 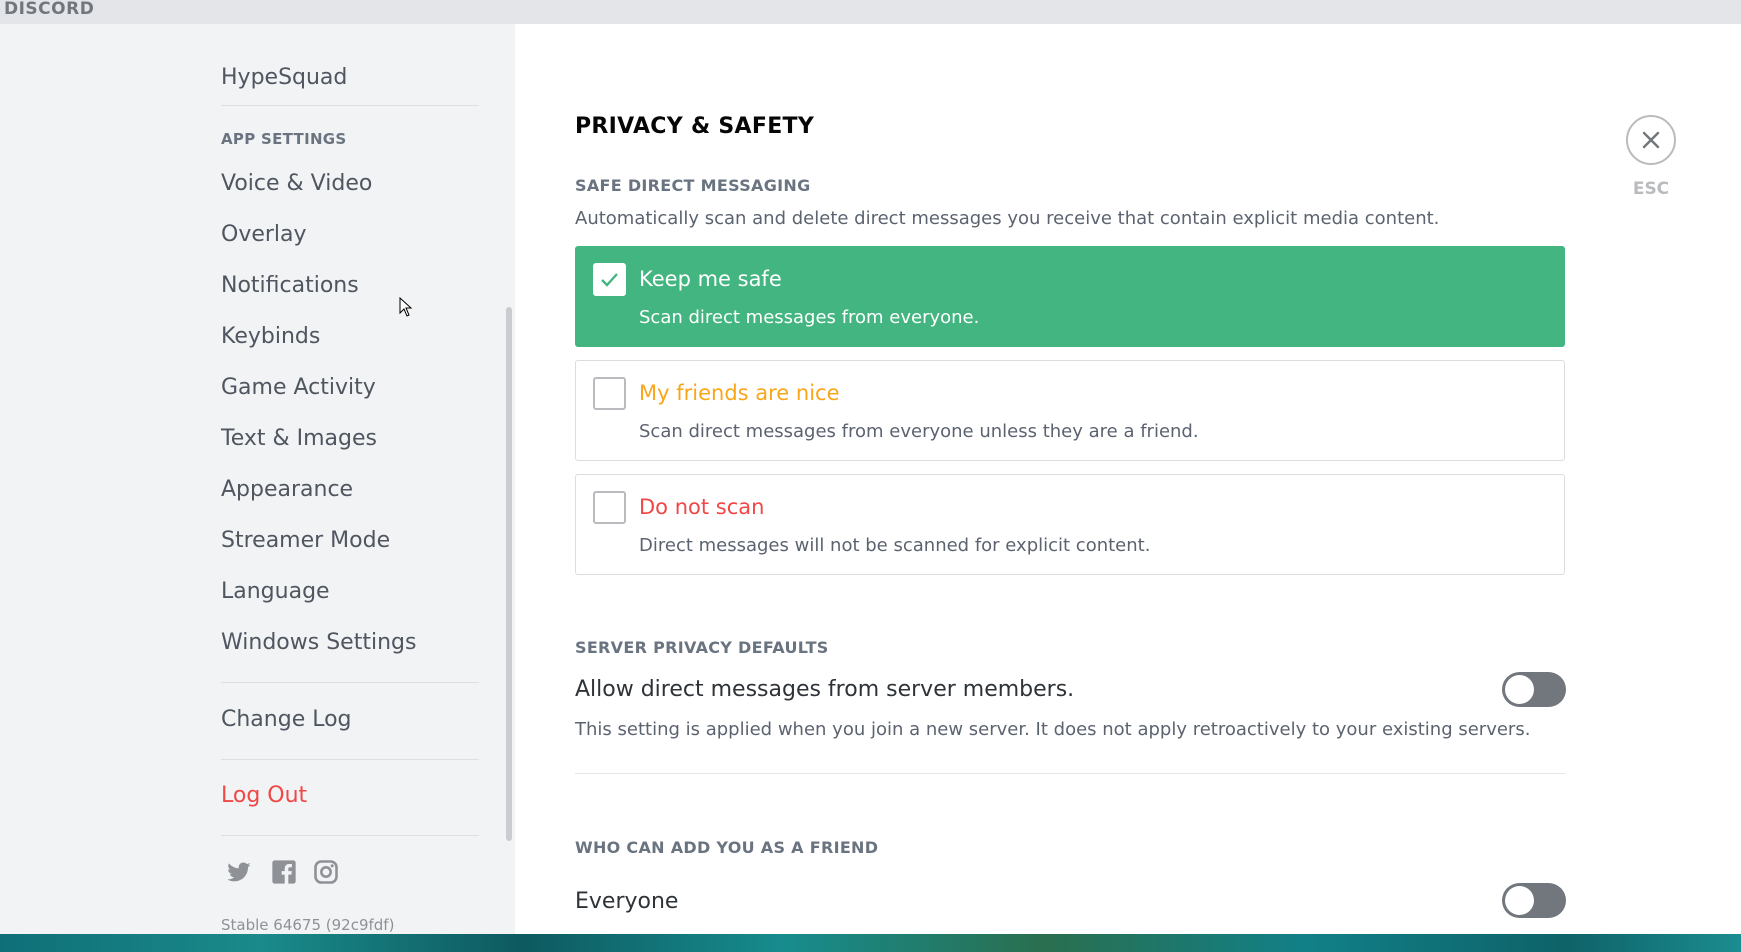 I want to click on title-bar: DISCORD, so click(x=870, y=12).